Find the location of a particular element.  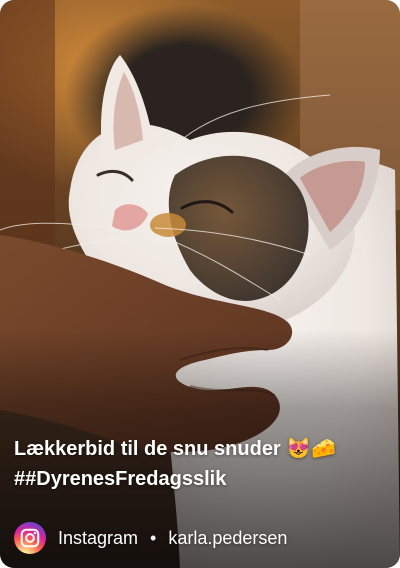

instagram-icon is located at coordinates (30, 538).